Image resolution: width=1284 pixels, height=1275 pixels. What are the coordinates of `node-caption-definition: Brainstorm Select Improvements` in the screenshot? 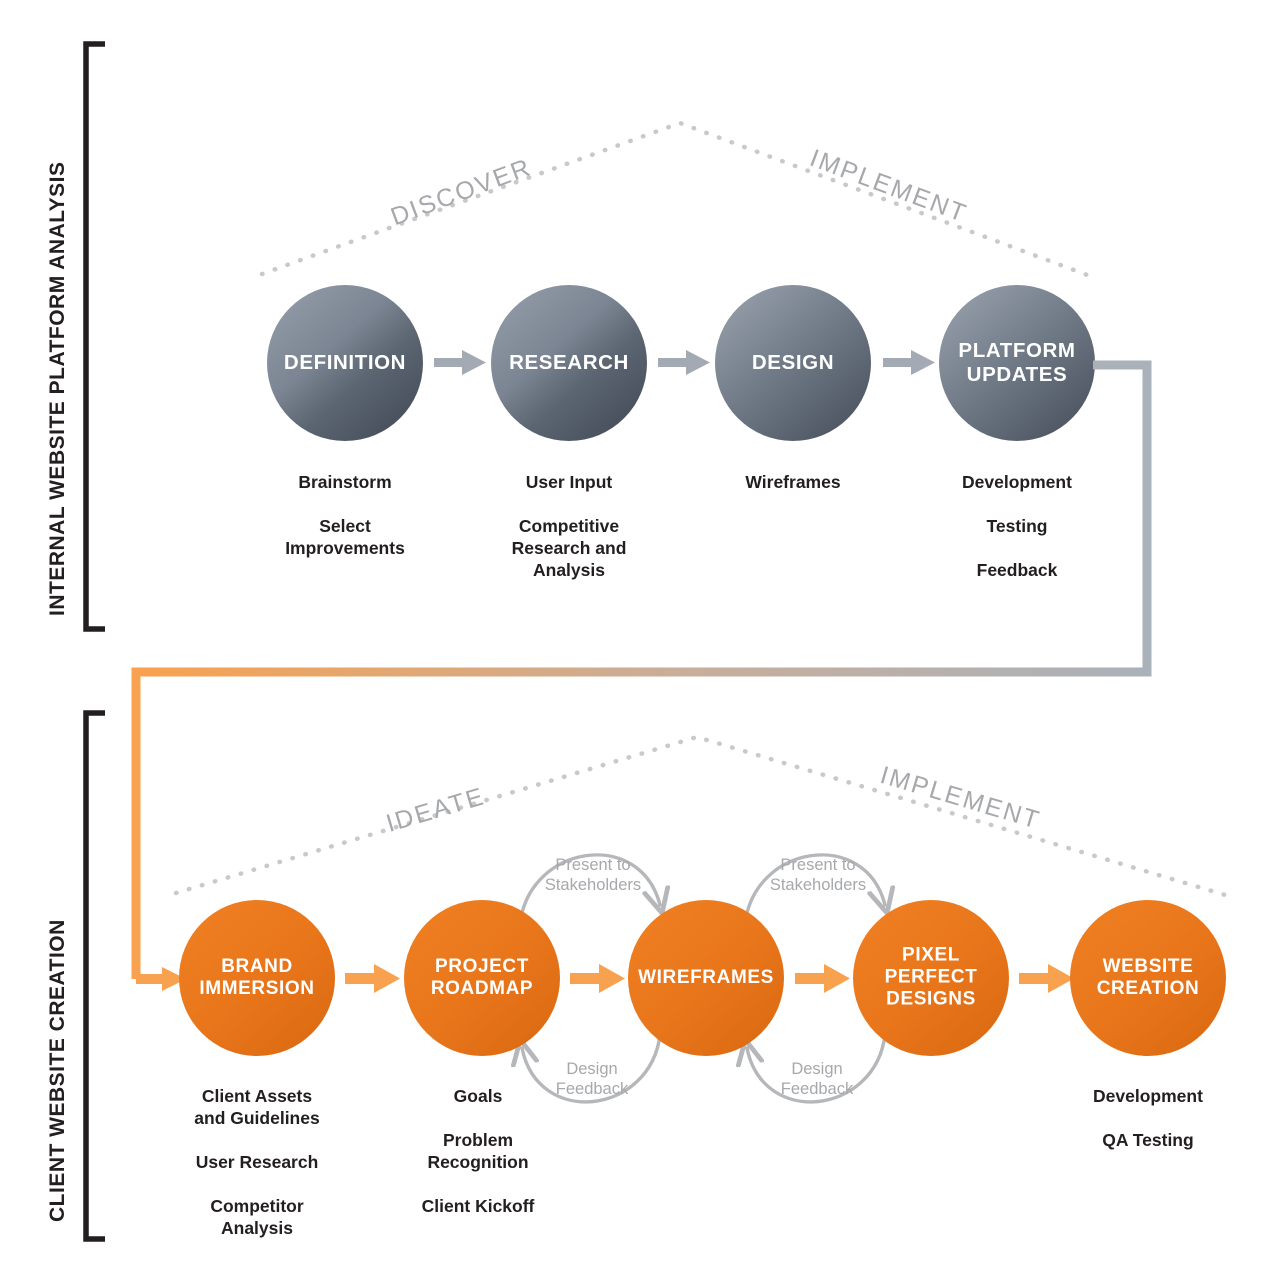 It's located at (345, 515).